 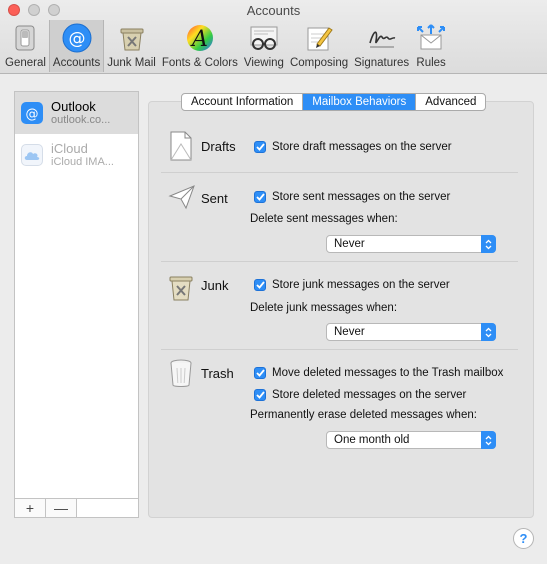 I want to click on junk-title: Junk, so click(x=215, y=285).